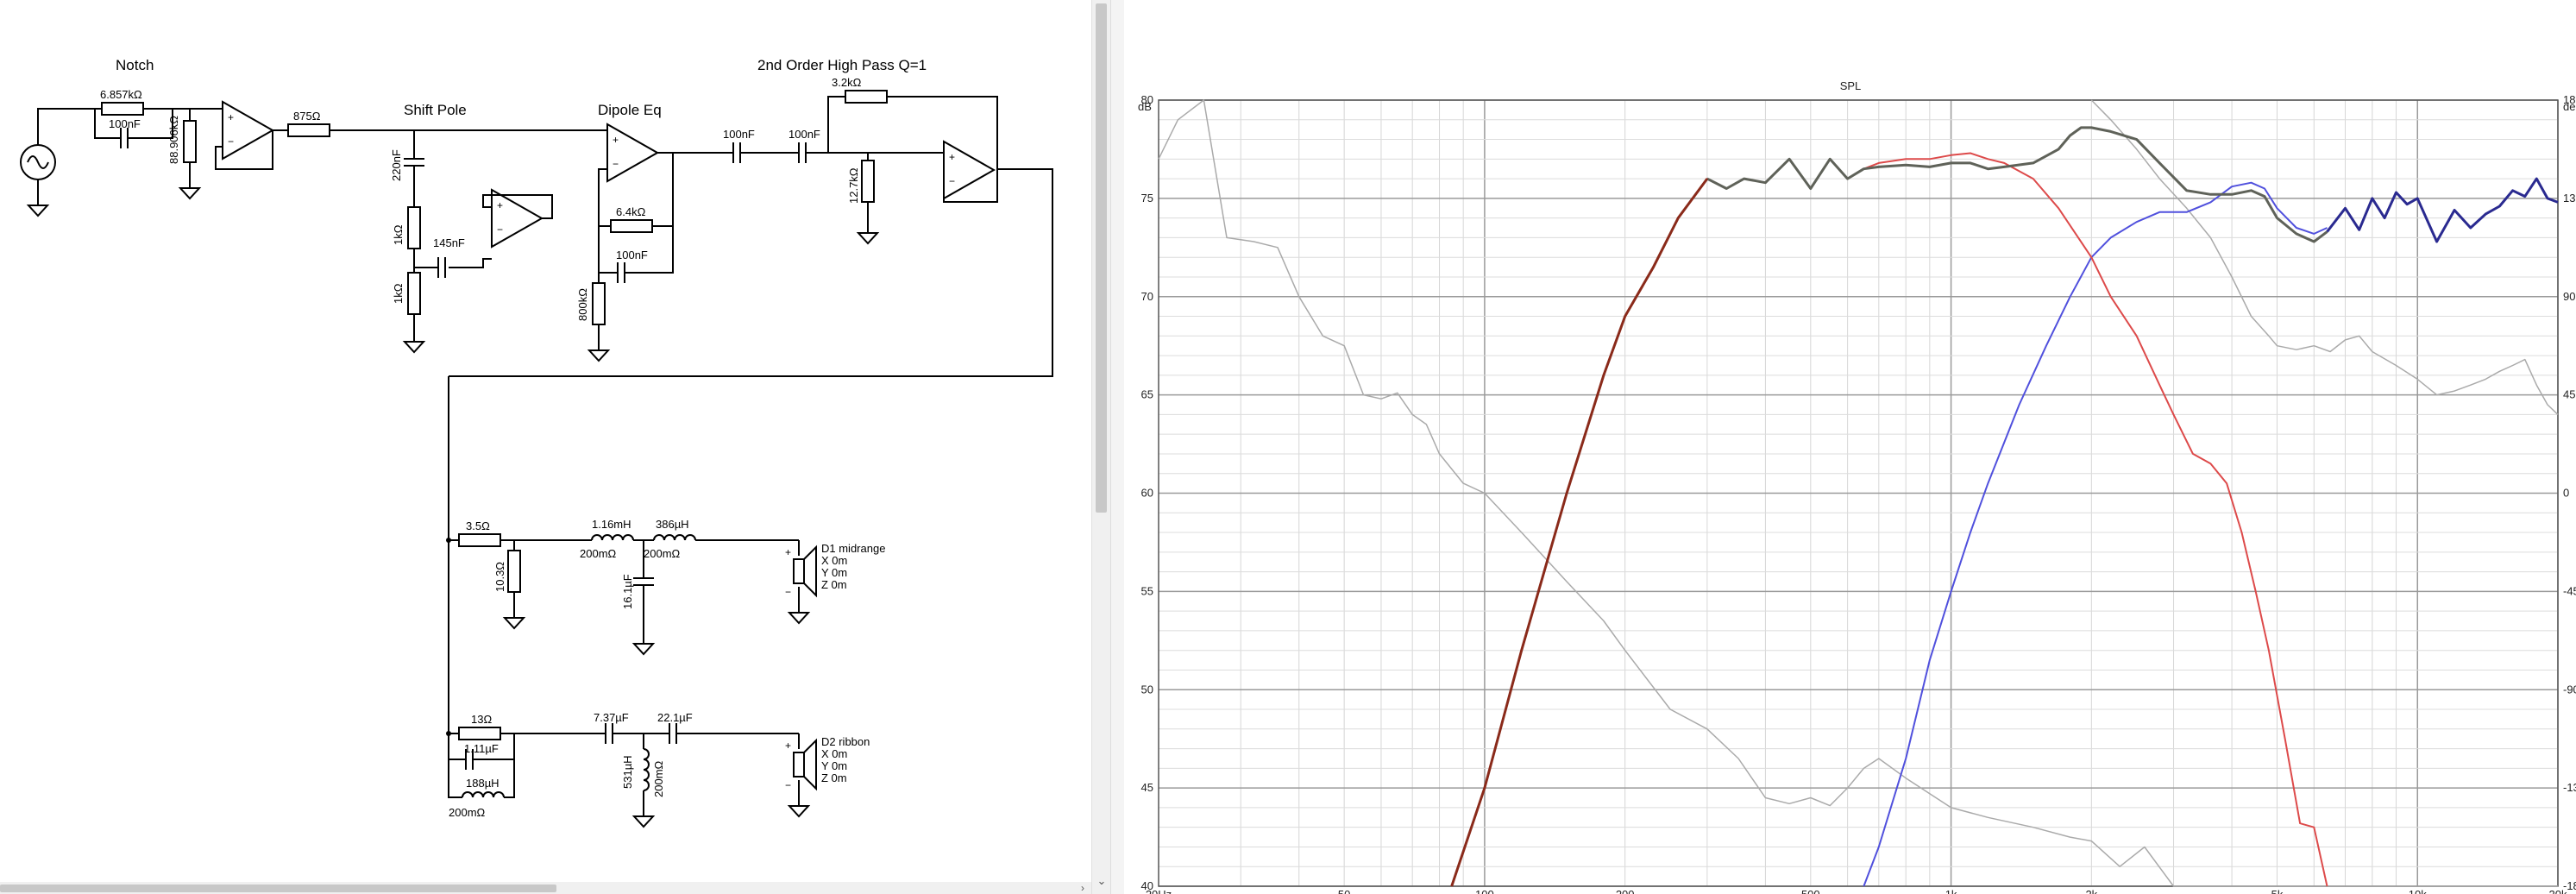 The height and width of the screenshot is (894, 2576). What do you see at coordinates (1344, 891) in the screenshot?
I see `x-tick-label: 50` at bounding box center [1344, 891].